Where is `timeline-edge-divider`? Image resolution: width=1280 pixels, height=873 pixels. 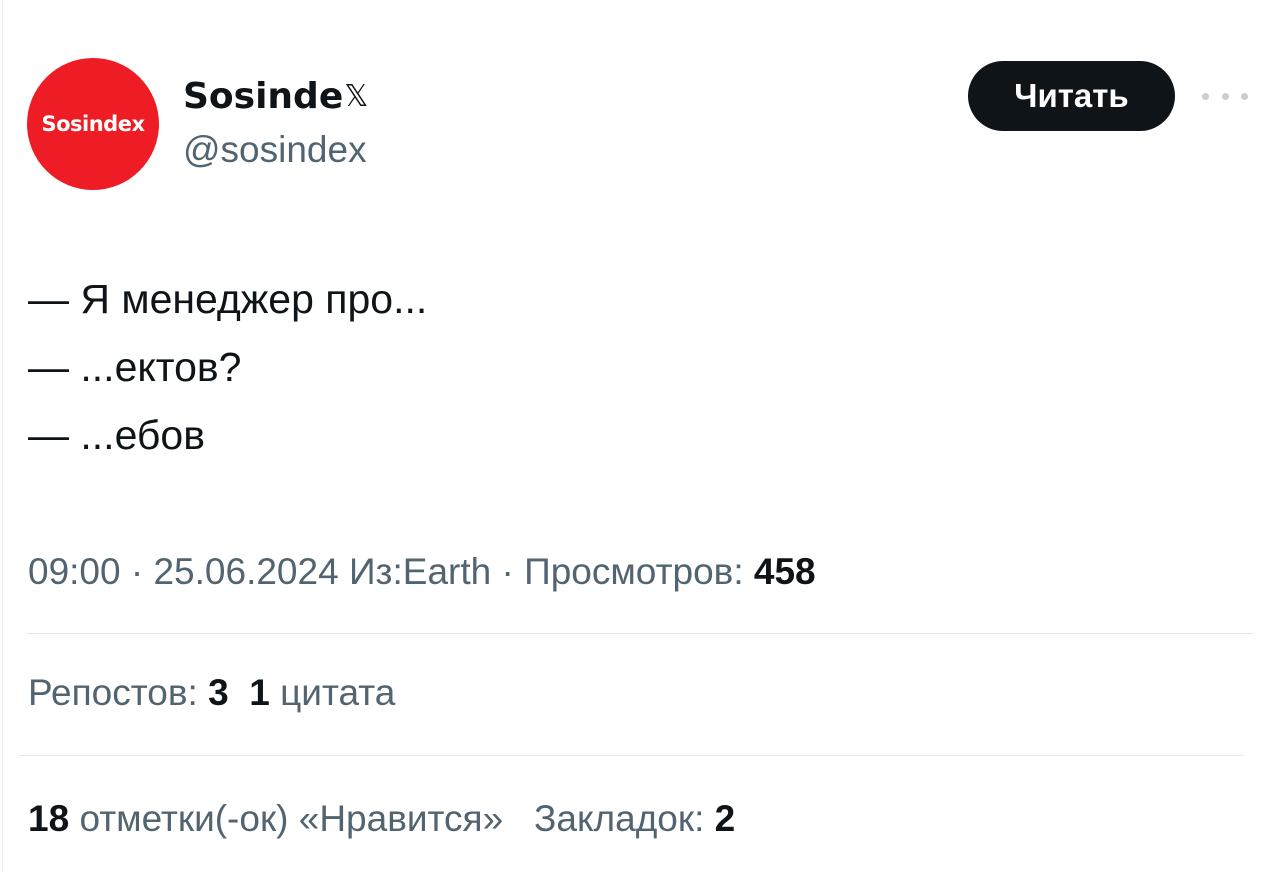
timeline-edge-divider is located at coordinates (2, 436).